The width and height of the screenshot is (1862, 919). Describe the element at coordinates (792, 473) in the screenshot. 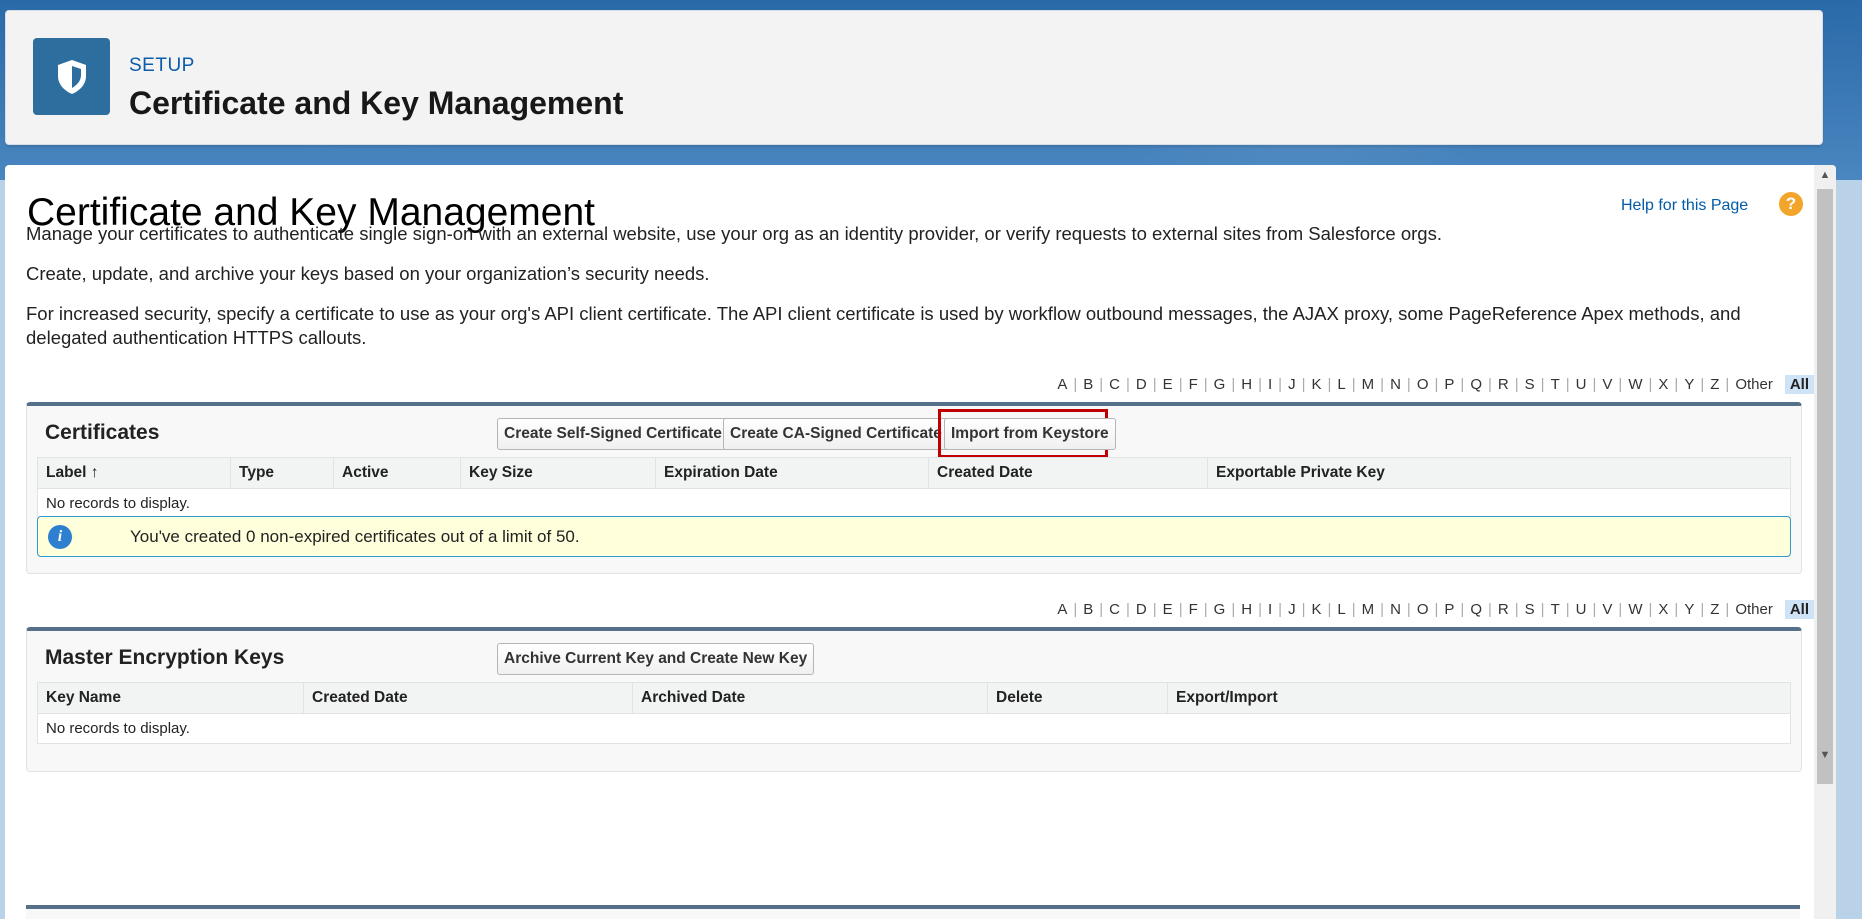

I see `column-header-expiration-date: Expiration Date` at that location.